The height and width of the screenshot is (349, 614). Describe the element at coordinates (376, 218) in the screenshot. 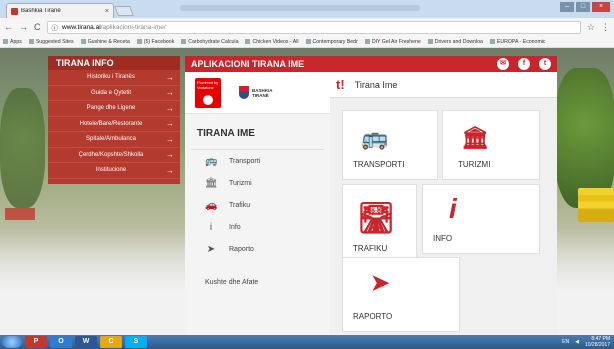

I see `road-icon: 🛣` at that location.